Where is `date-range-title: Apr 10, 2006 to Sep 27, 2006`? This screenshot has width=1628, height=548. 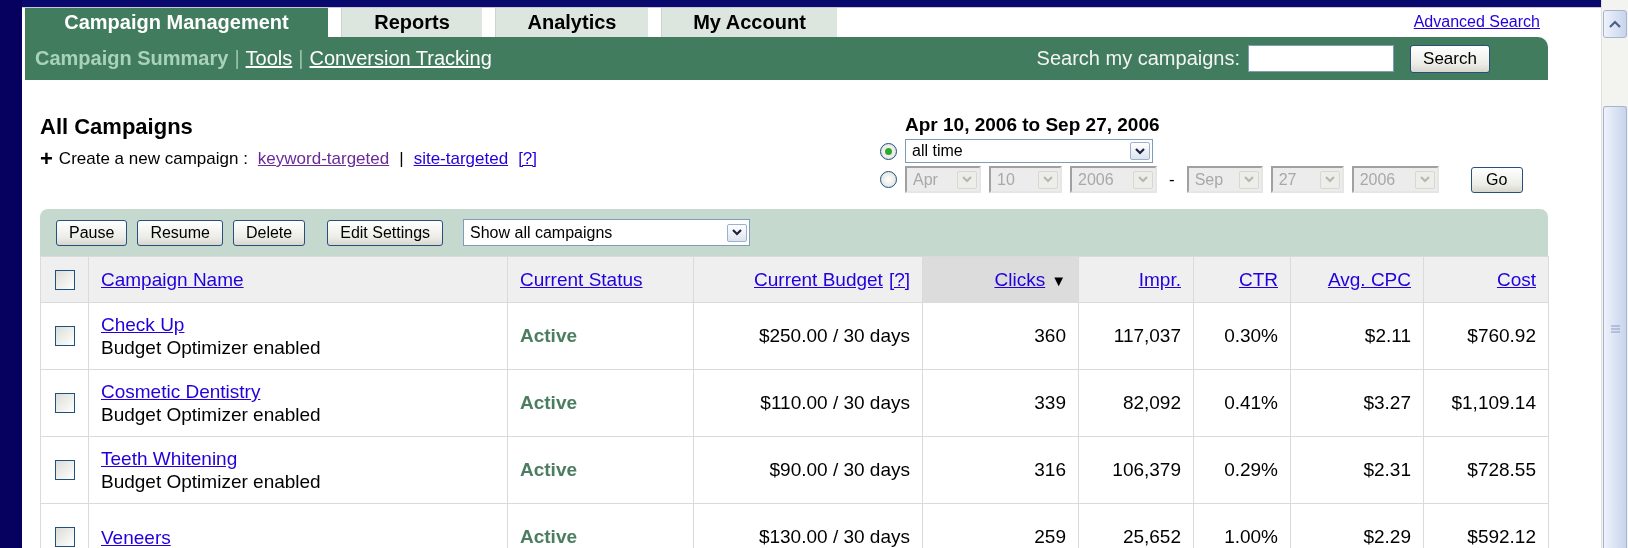 date-range-title: Apr 10, 2006 to Sep 27, 2006 is located at coordinates (1033, 125).